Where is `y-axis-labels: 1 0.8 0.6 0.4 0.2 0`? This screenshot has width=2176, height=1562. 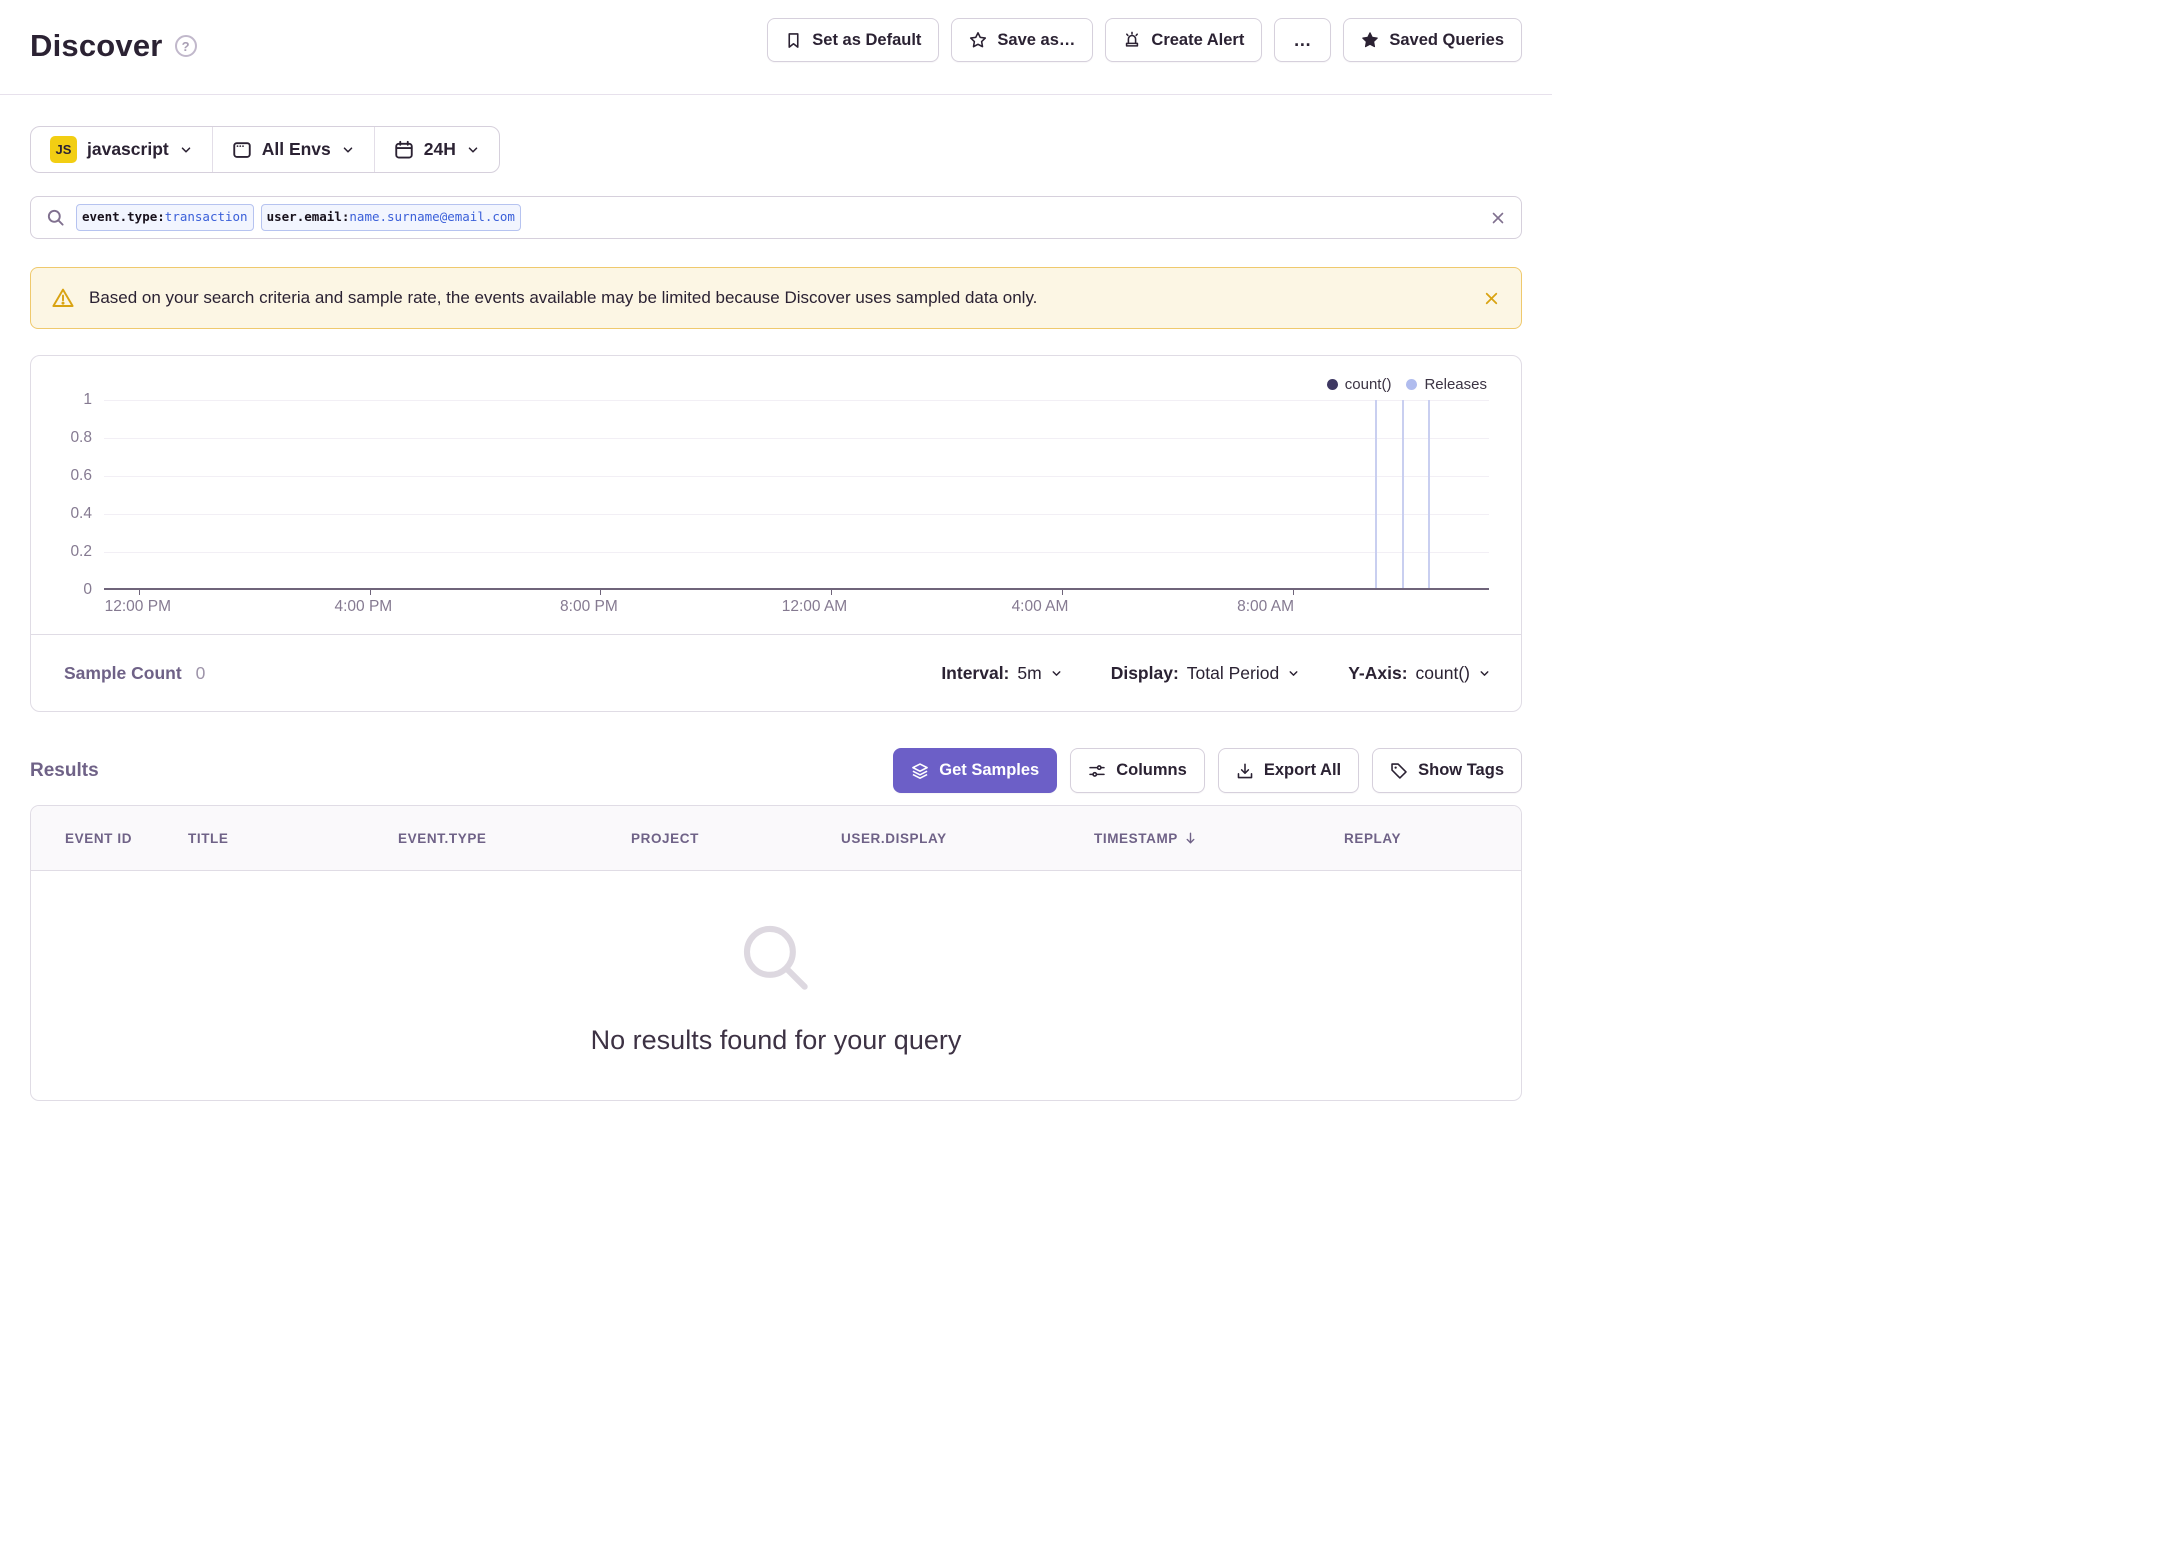
y-axis-labels: 1 0.8 0.6 0.4 0.2 0 is located at coordinates (67, 494).